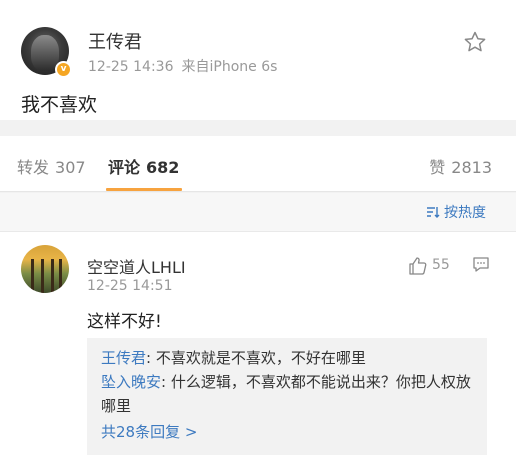 The width and height of the screenshot is (516, 455). I want to click on star-icon, so click(475, 42).